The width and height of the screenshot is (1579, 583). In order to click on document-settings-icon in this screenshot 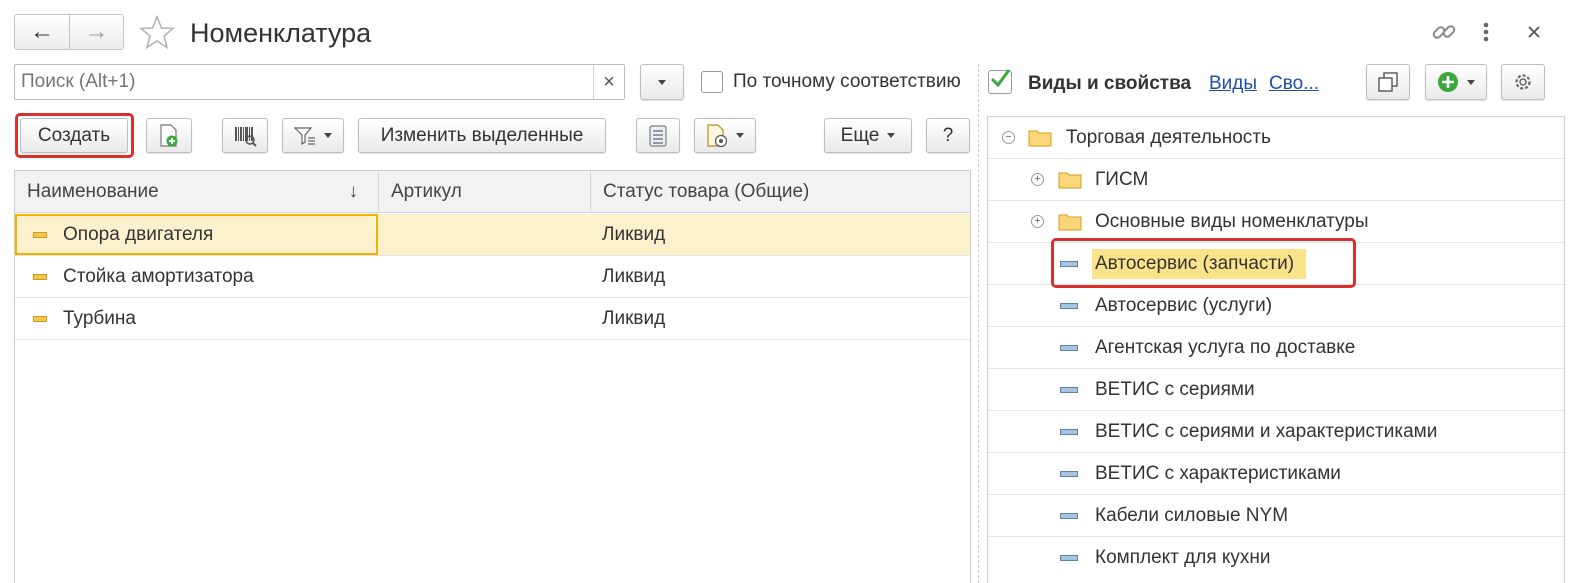, I will do `click(717, 135)`.